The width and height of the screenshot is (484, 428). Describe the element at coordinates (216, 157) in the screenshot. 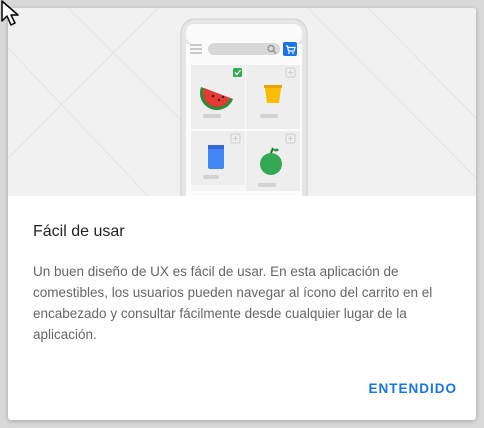

I see `blue-bottle-icon` at that location.